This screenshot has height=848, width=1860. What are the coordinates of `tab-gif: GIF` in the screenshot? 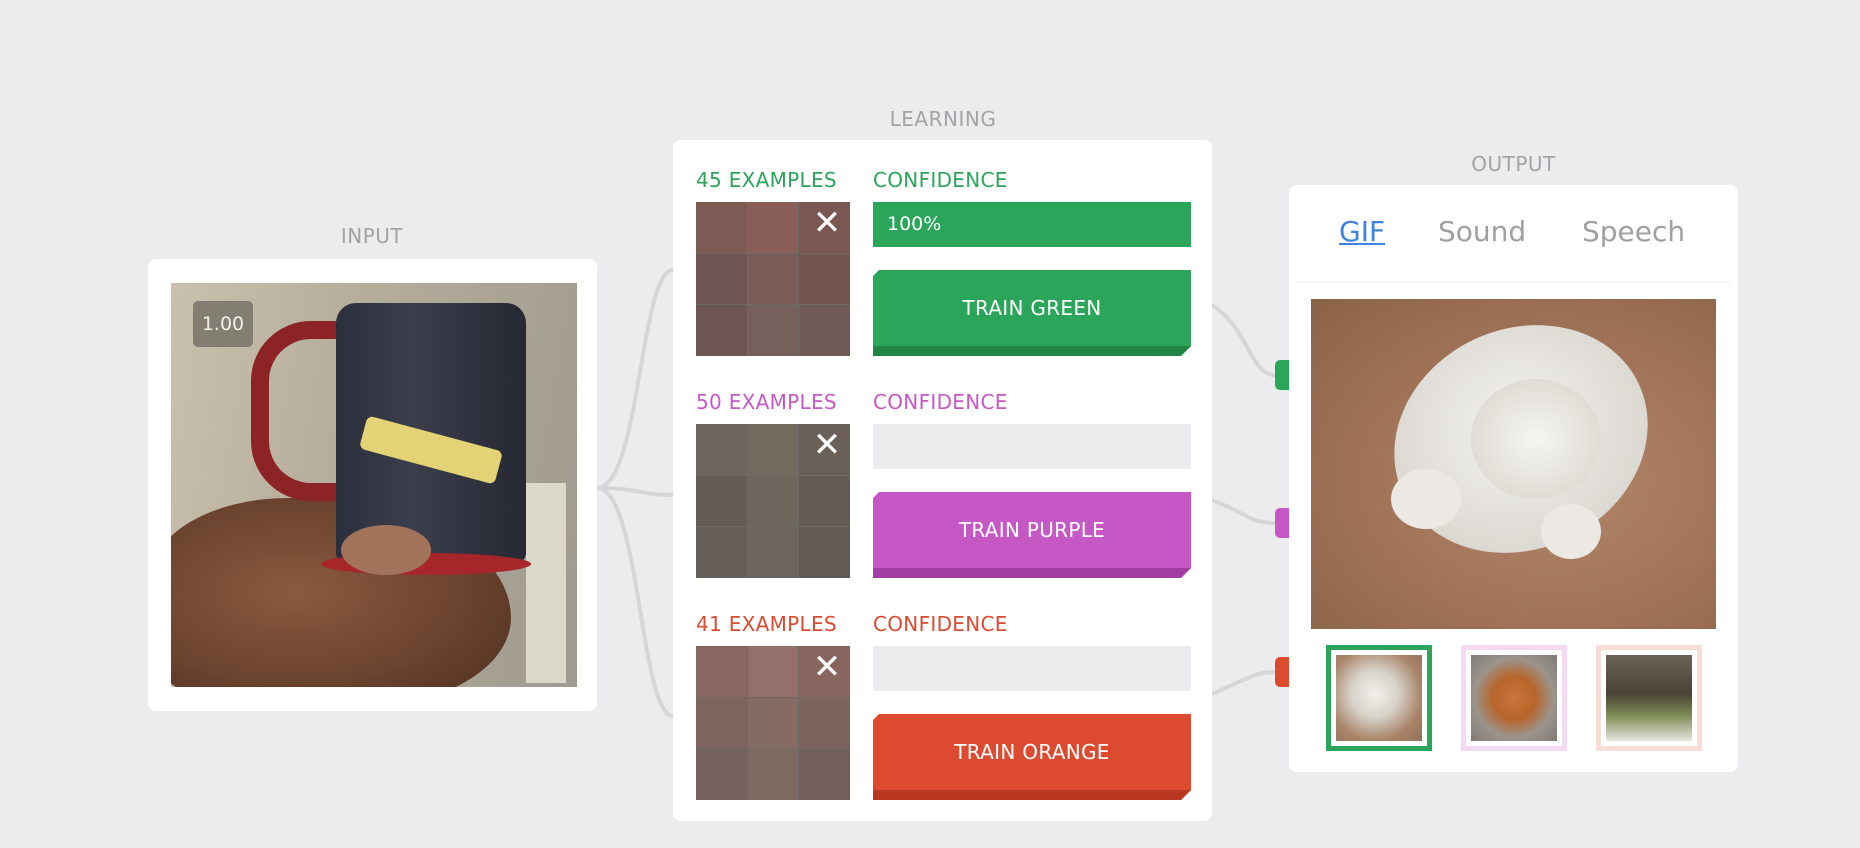 It's located at (1362, 231).